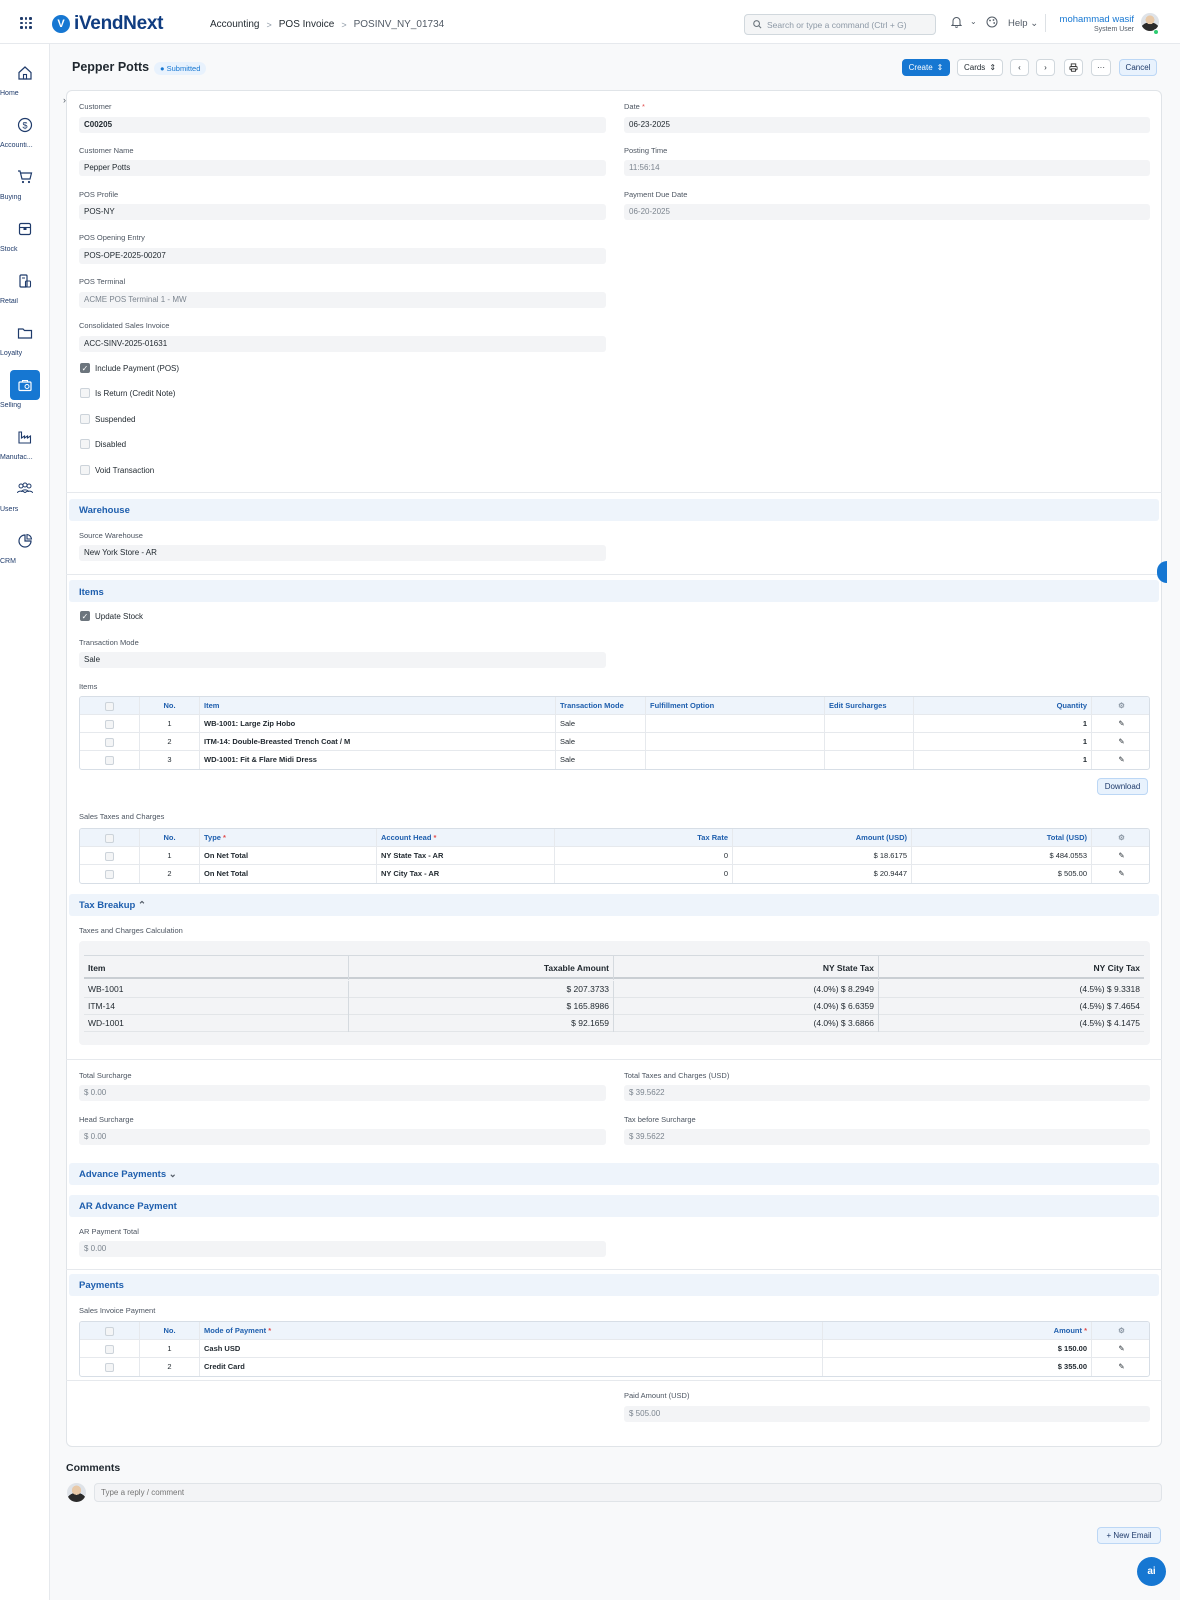 The height and width of the screenshot is (1600, 1180). What do you see at coordinates (614, 510) in the screenshot?
I see `warehouse-section-header` at bounding box center [614, 510].